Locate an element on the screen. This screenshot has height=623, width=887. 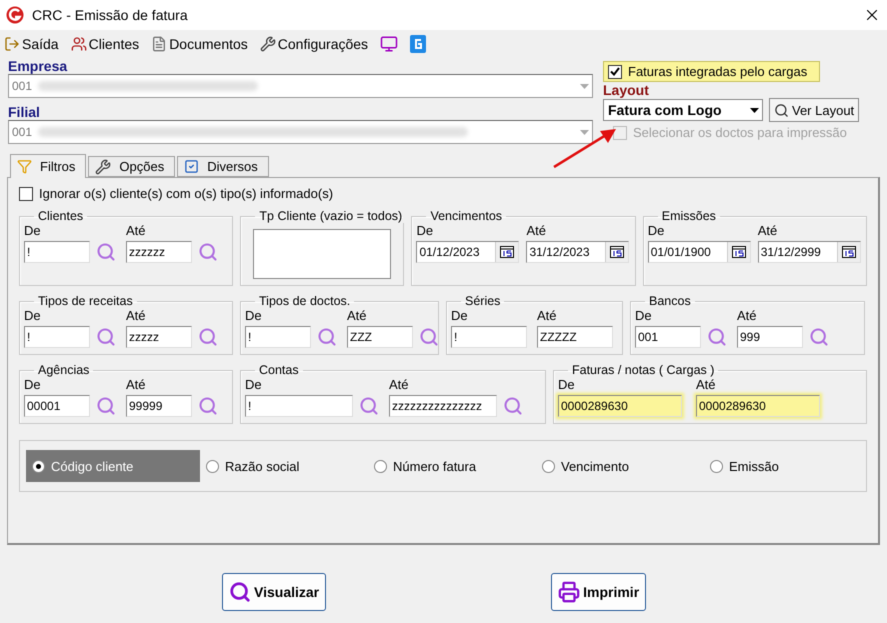
app-logo-icon is located at coordinates (15, 15).